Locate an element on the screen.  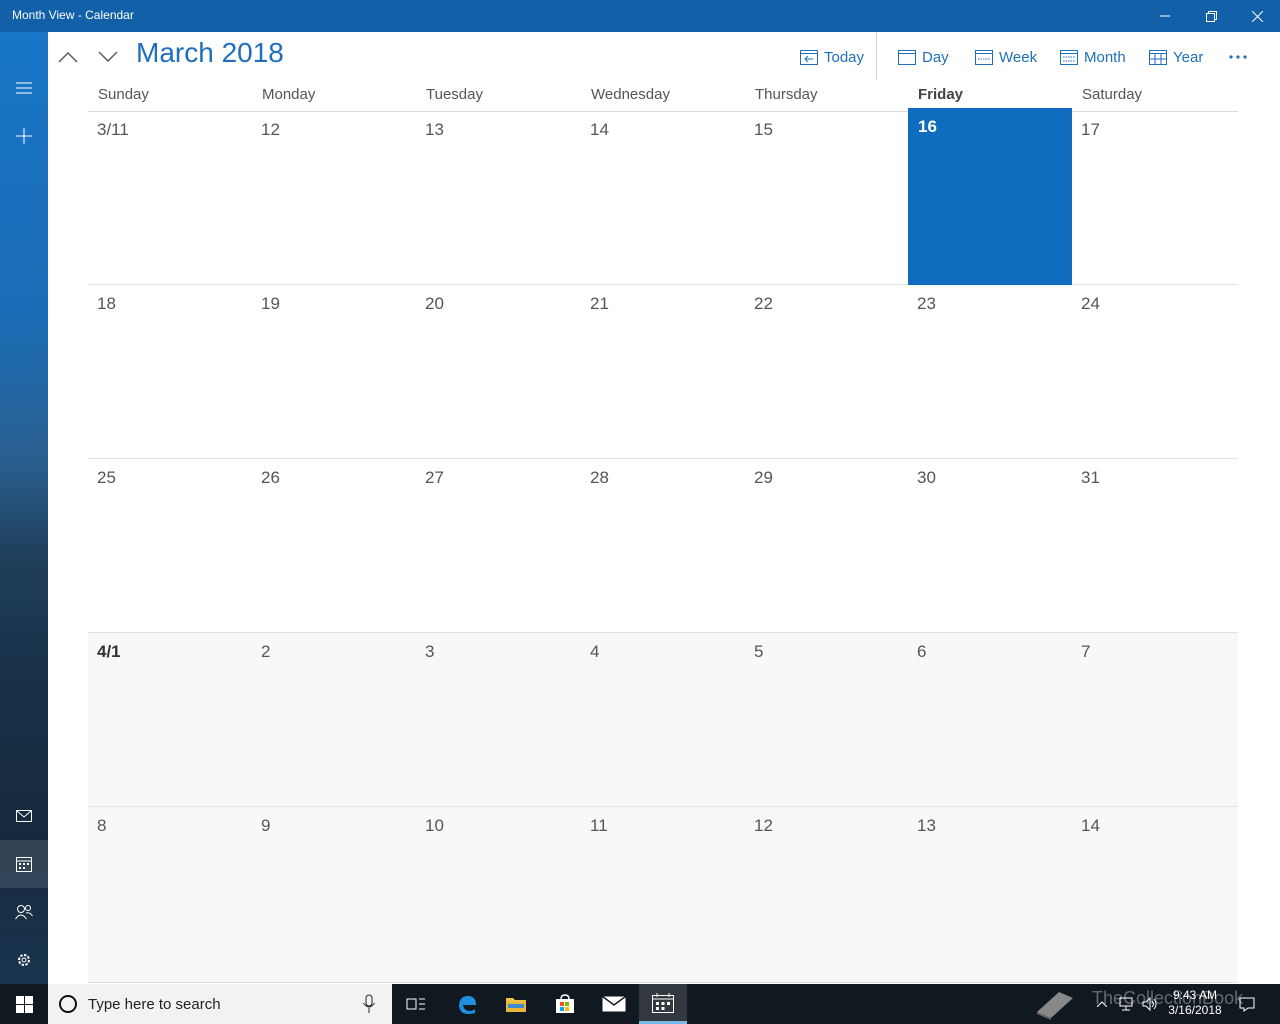
volume-button is located at coordinates (1150, 1004).